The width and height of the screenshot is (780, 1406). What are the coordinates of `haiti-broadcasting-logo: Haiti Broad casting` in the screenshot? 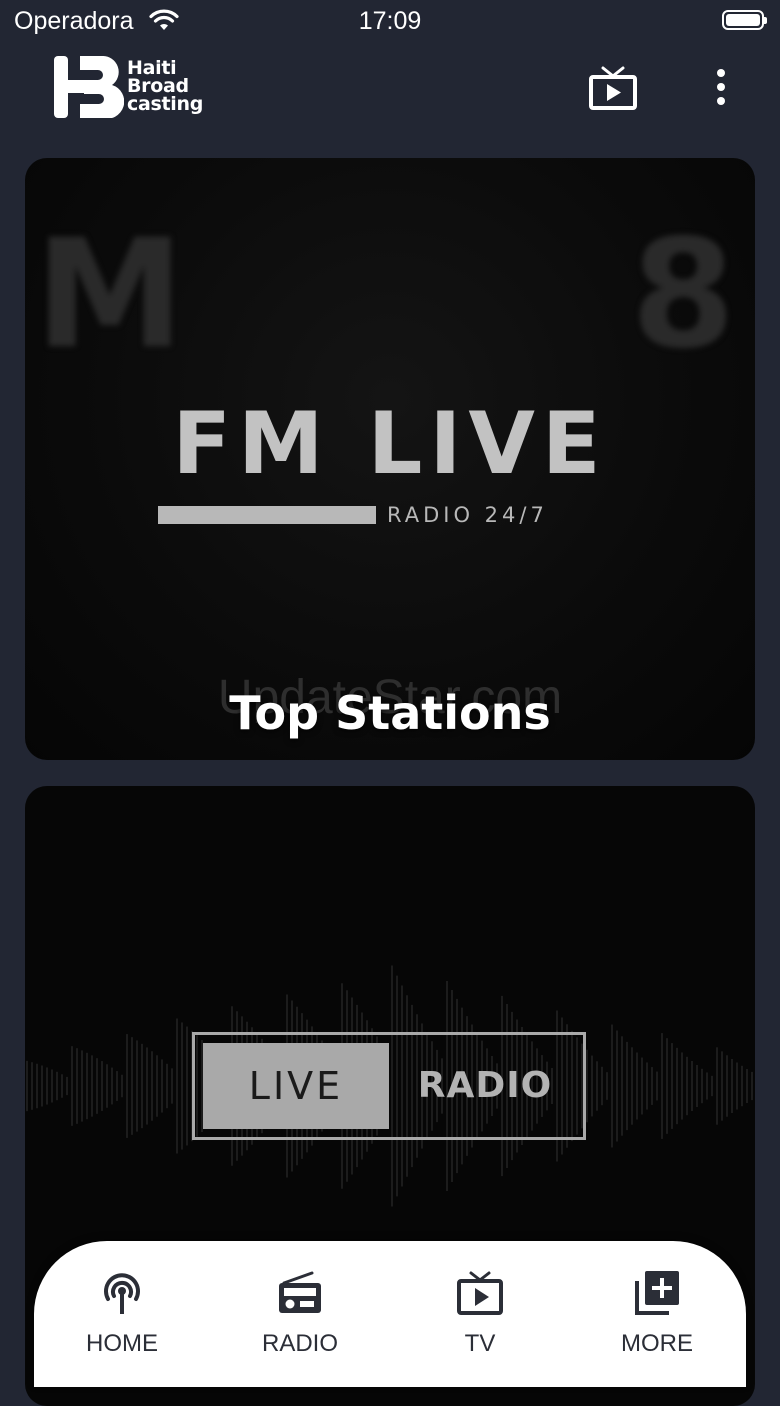 It's located at (139, 87).